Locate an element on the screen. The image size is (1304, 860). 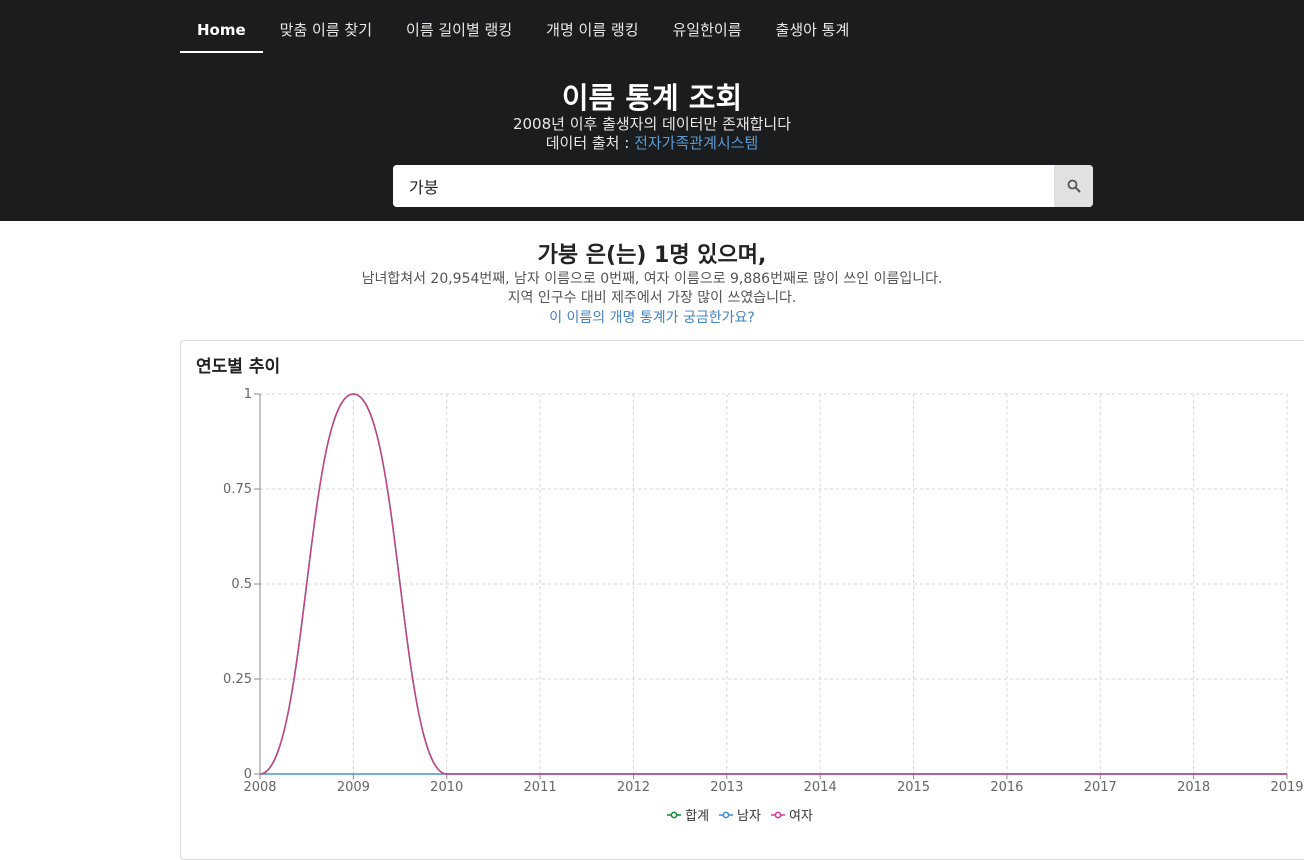
y-tick-label: 0.5 is located at coordinates (241, 584).